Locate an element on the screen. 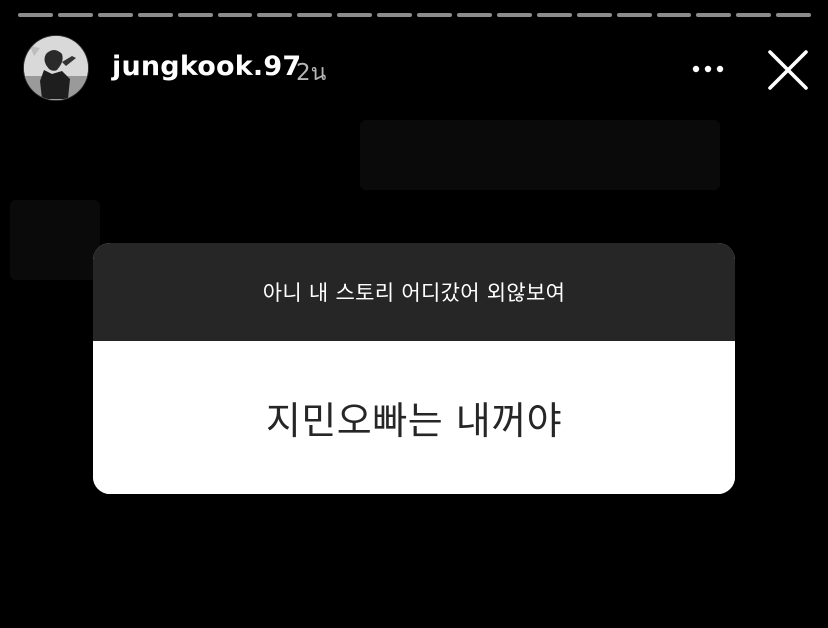  post-timestamp: 2น is located at coordinates (311, 73).